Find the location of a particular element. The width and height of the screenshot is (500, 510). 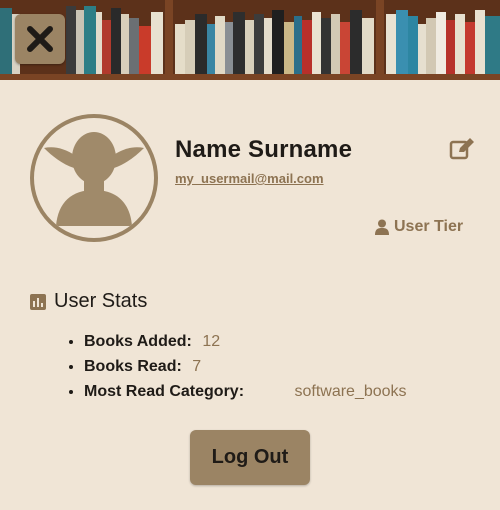

user-stats-title: User Stats is located at coordinates (101, 301).